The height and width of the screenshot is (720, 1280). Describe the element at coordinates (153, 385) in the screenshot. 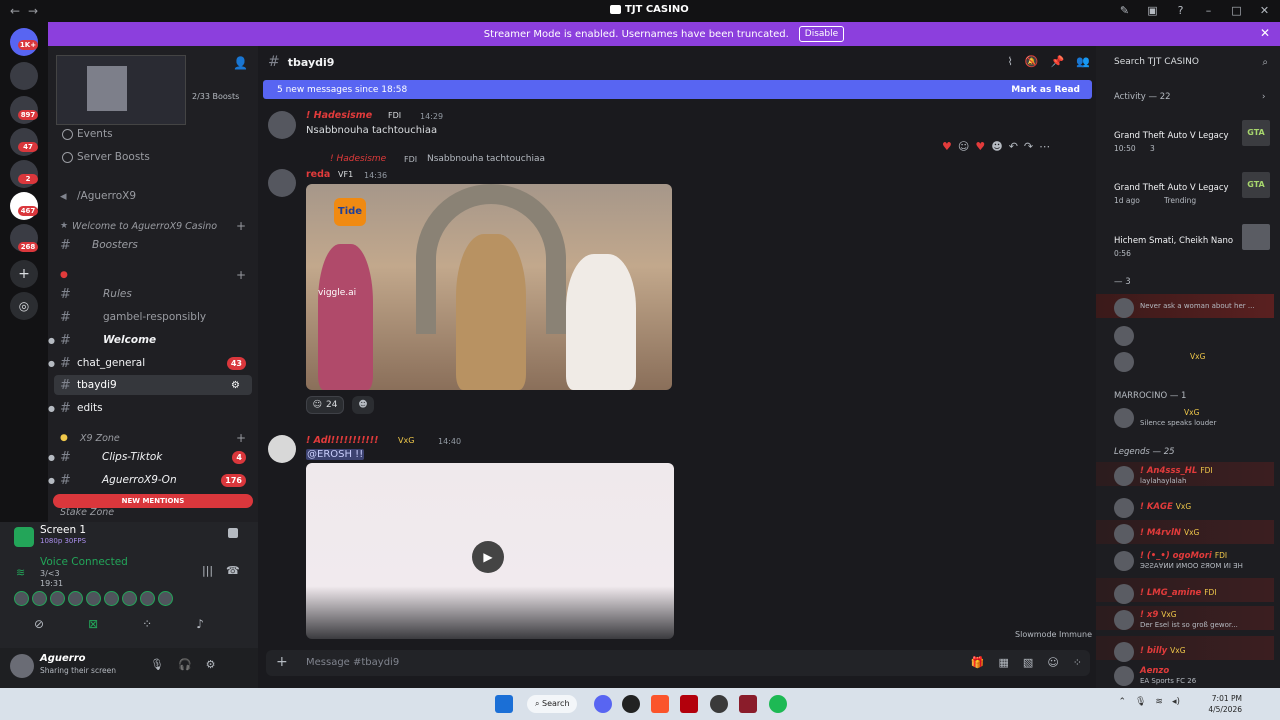

I see `sidebar-item-tbaydi9: # tbaydi9 ⚙` at that location.